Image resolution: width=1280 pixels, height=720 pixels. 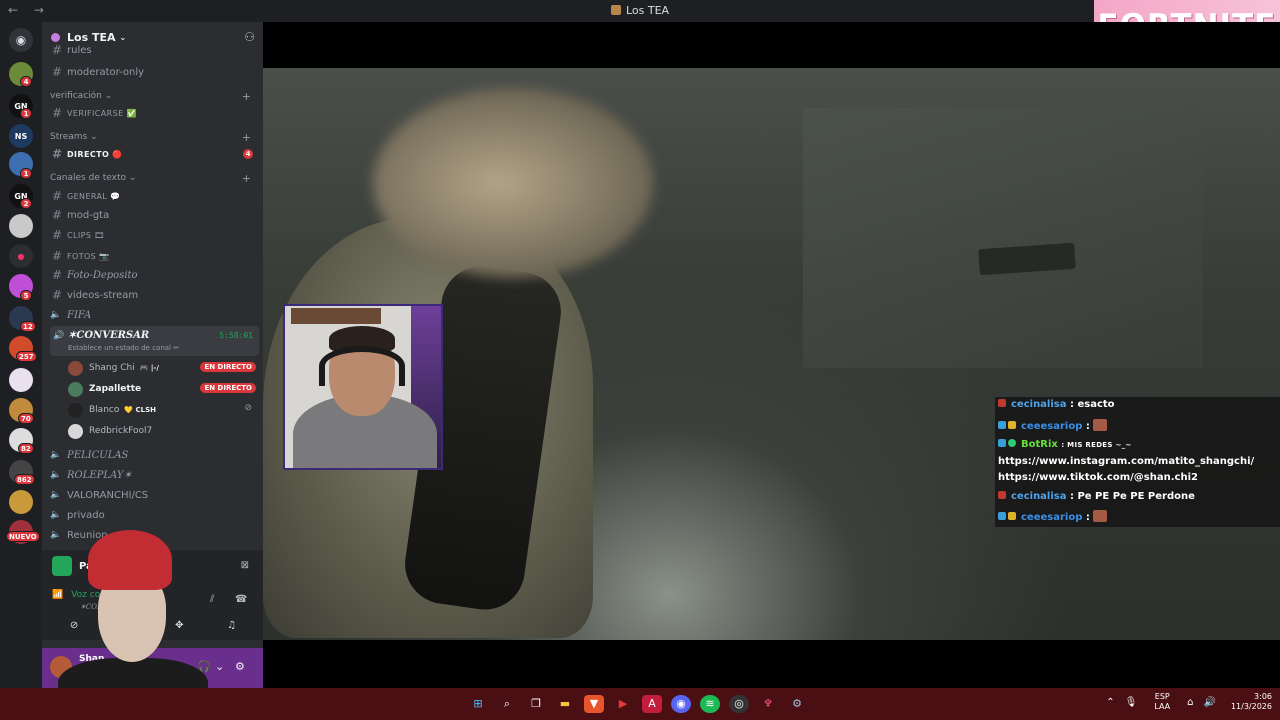 I want to click on clock: 3:06 11/3/2026, so click(x=1251, y=702).